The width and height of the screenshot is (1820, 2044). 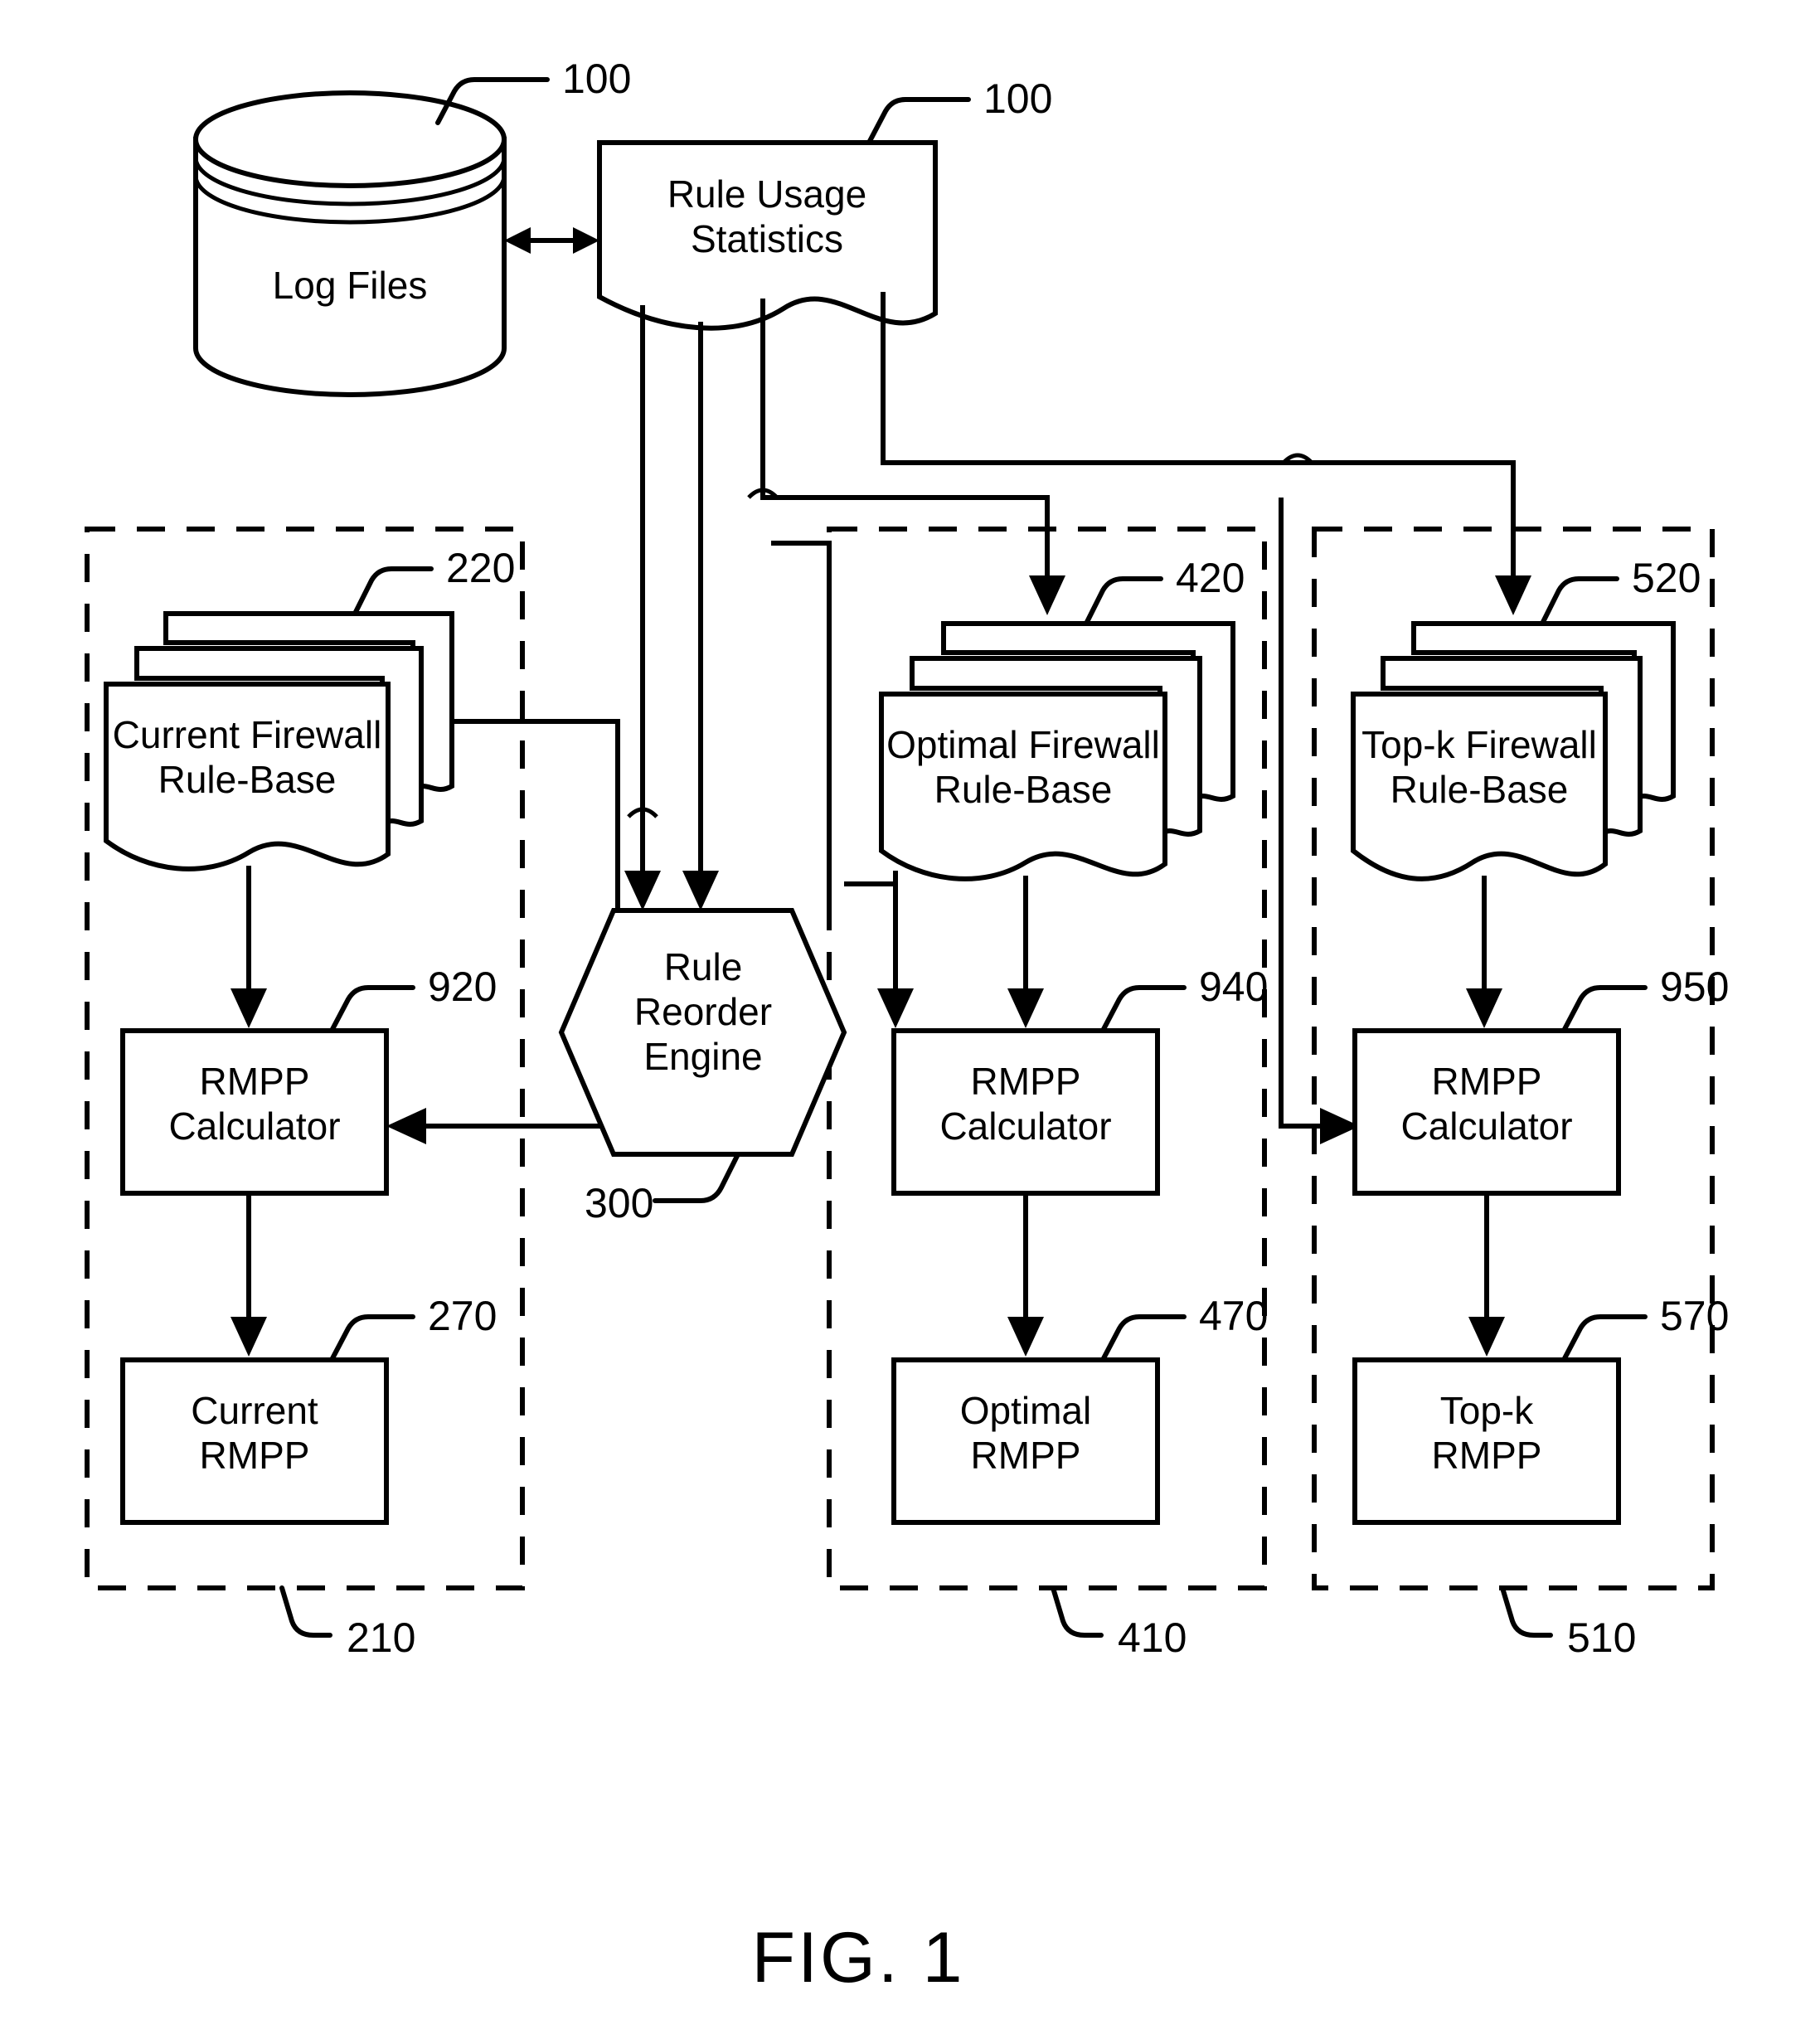 What do you see at coordinates (1023, 744) in the screenshot?
I see `optimal-firewall-rule-base-label-line1: Optimal Firewall` at bounding box center [1023, 744].